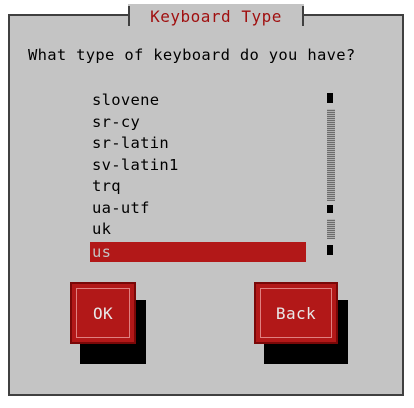  I want to click on ok-button: OK, so click(103, 313).